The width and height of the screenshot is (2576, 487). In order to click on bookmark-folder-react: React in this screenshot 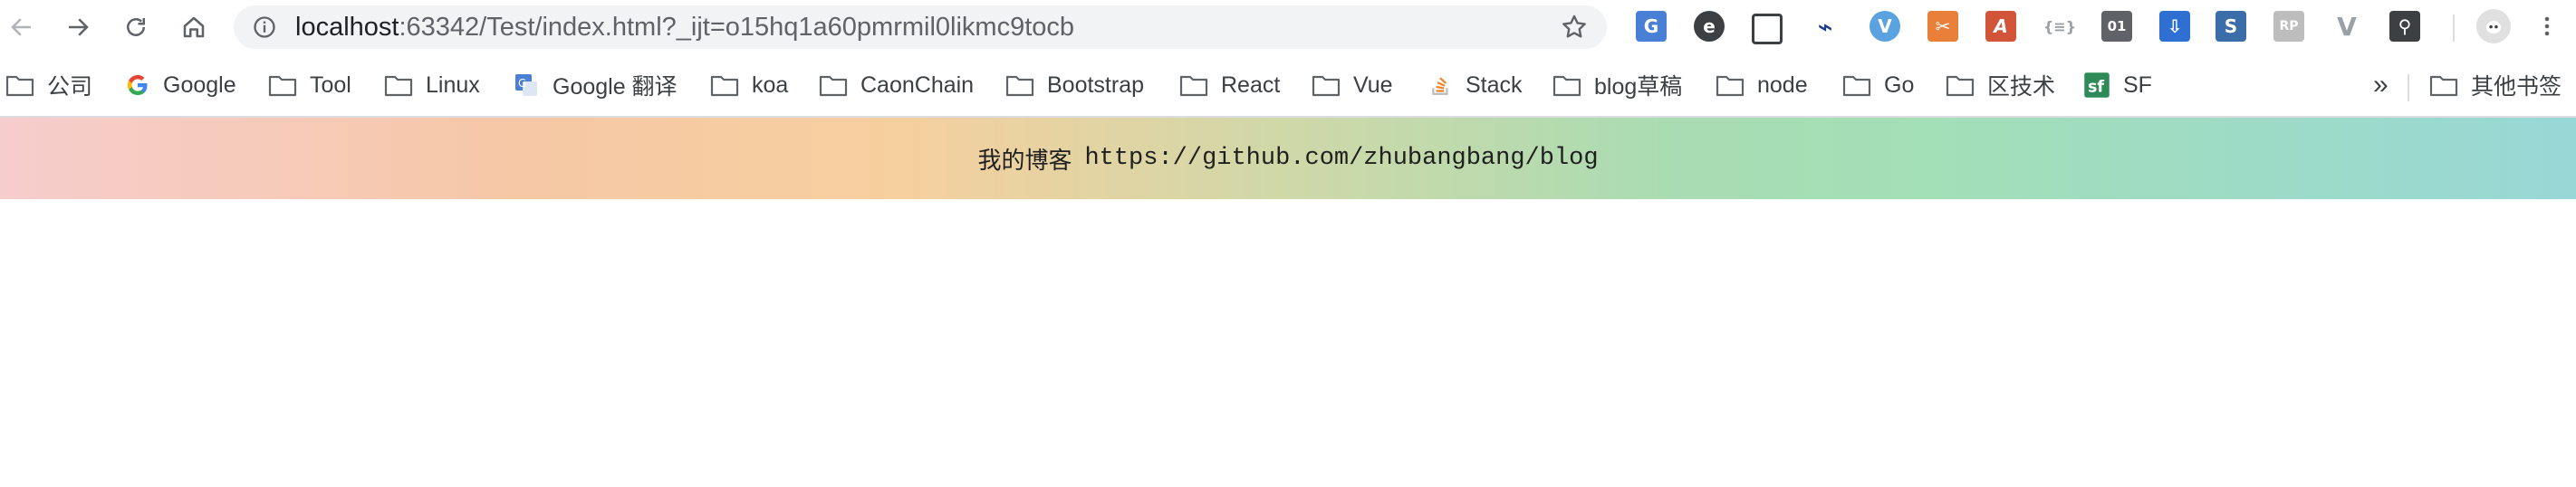, I will do `click(1229, 85)`.